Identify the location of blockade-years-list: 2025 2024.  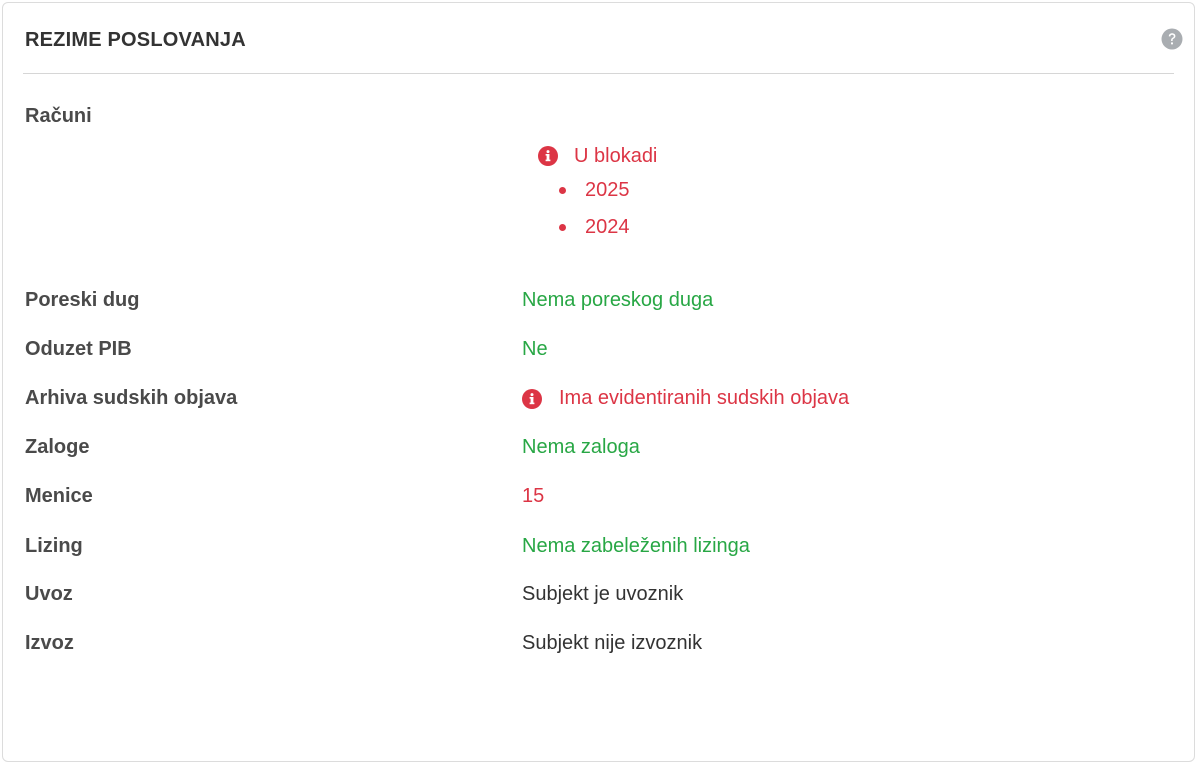
(597, 214).